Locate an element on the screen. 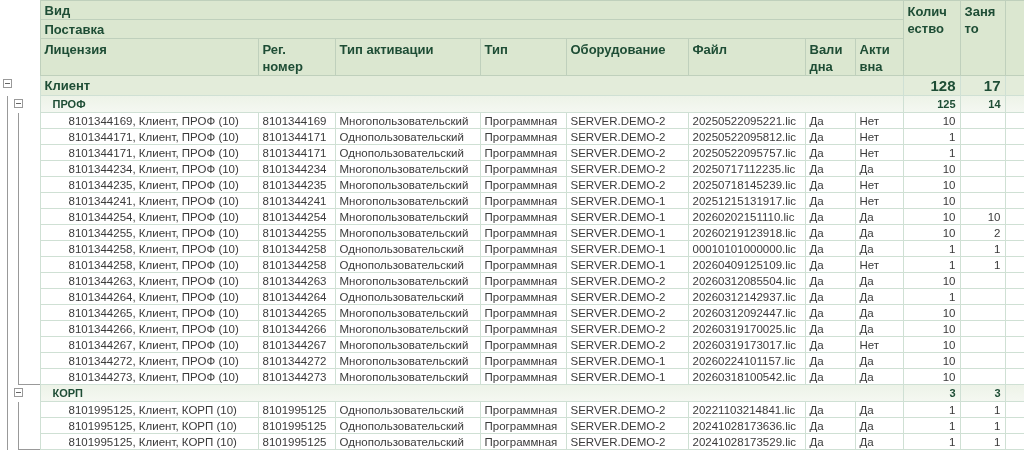 This screenshot has width=1024, height=462. subgroup-quantity: 3 is located at coordinates (931, 393).